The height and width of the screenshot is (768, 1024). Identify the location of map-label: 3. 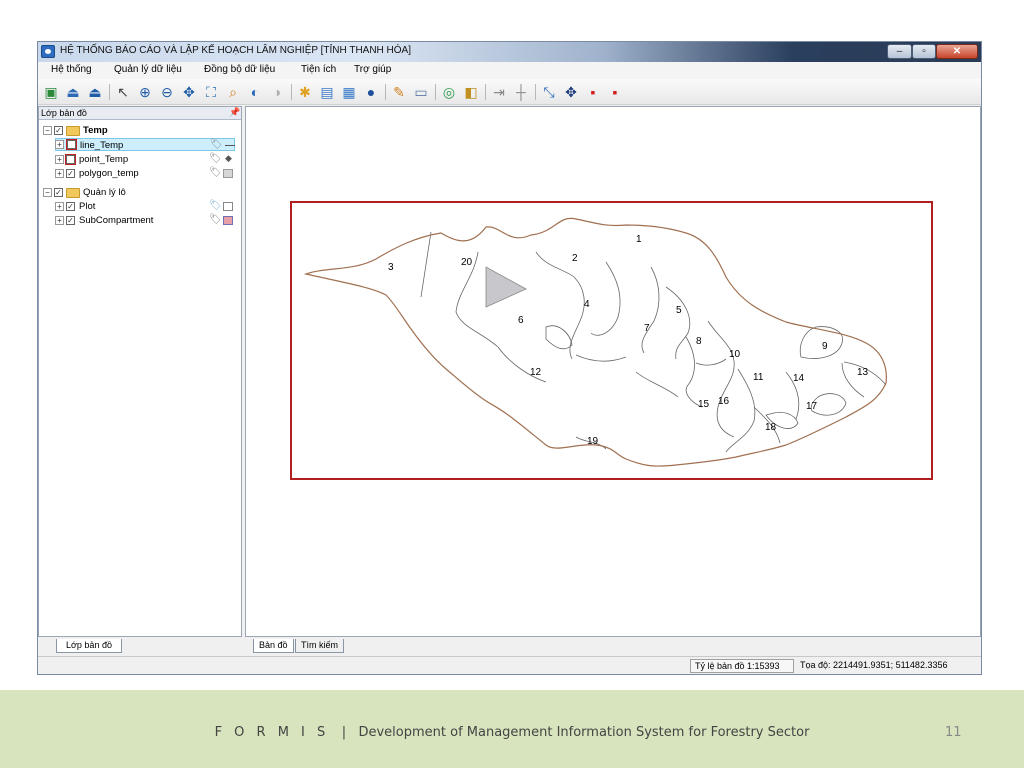
(391, 267).